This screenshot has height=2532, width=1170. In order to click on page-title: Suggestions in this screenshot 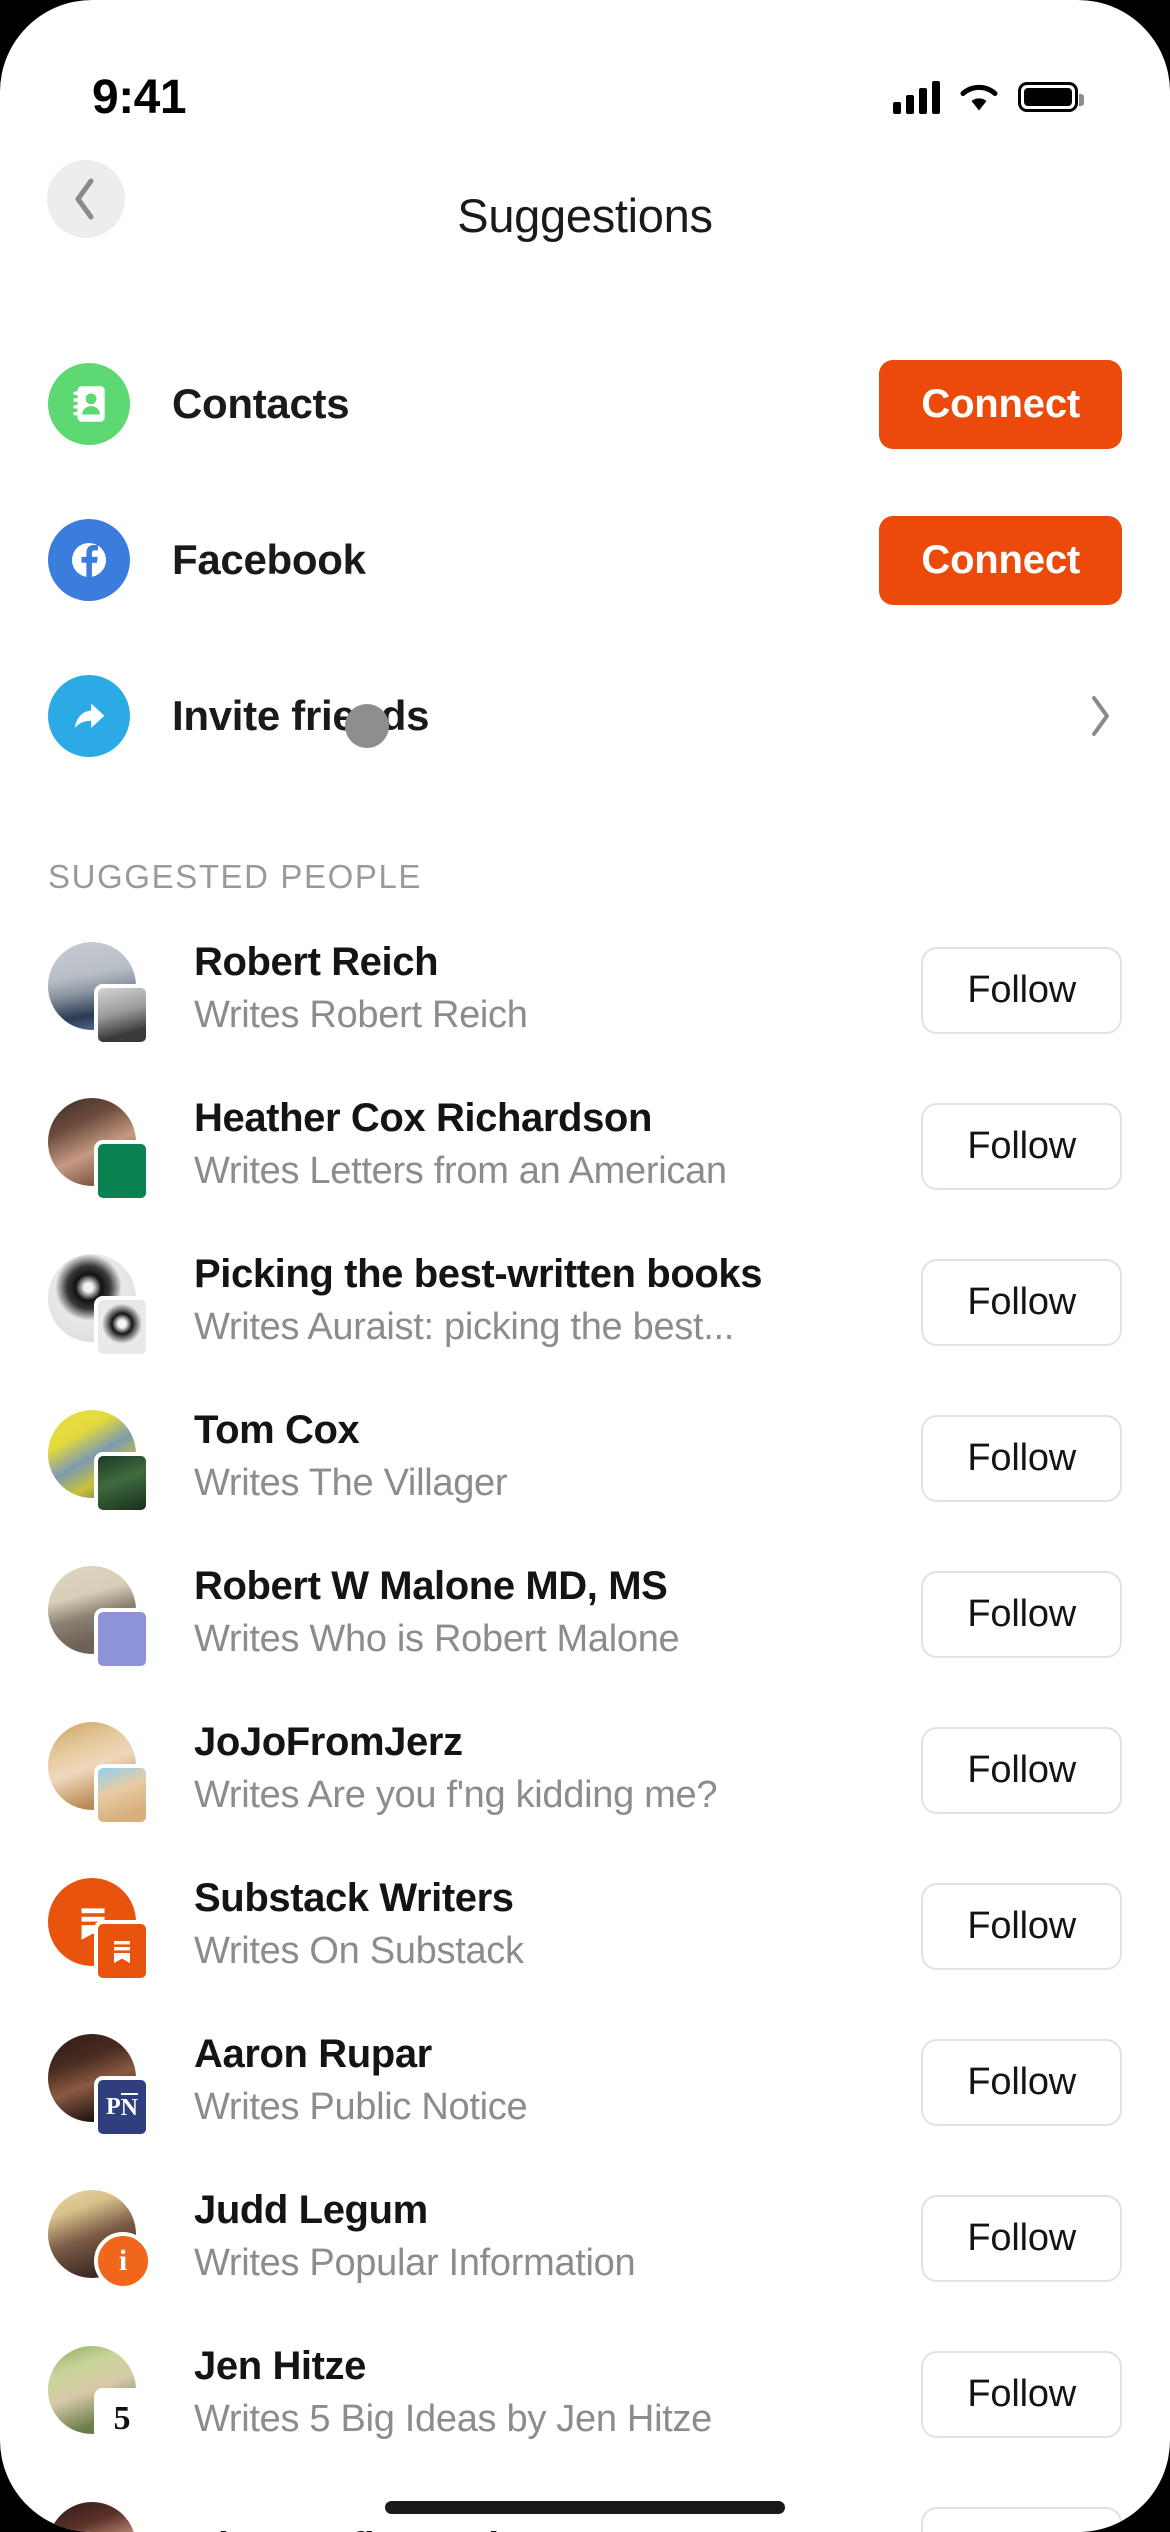, I will do `click(585, 215)`.